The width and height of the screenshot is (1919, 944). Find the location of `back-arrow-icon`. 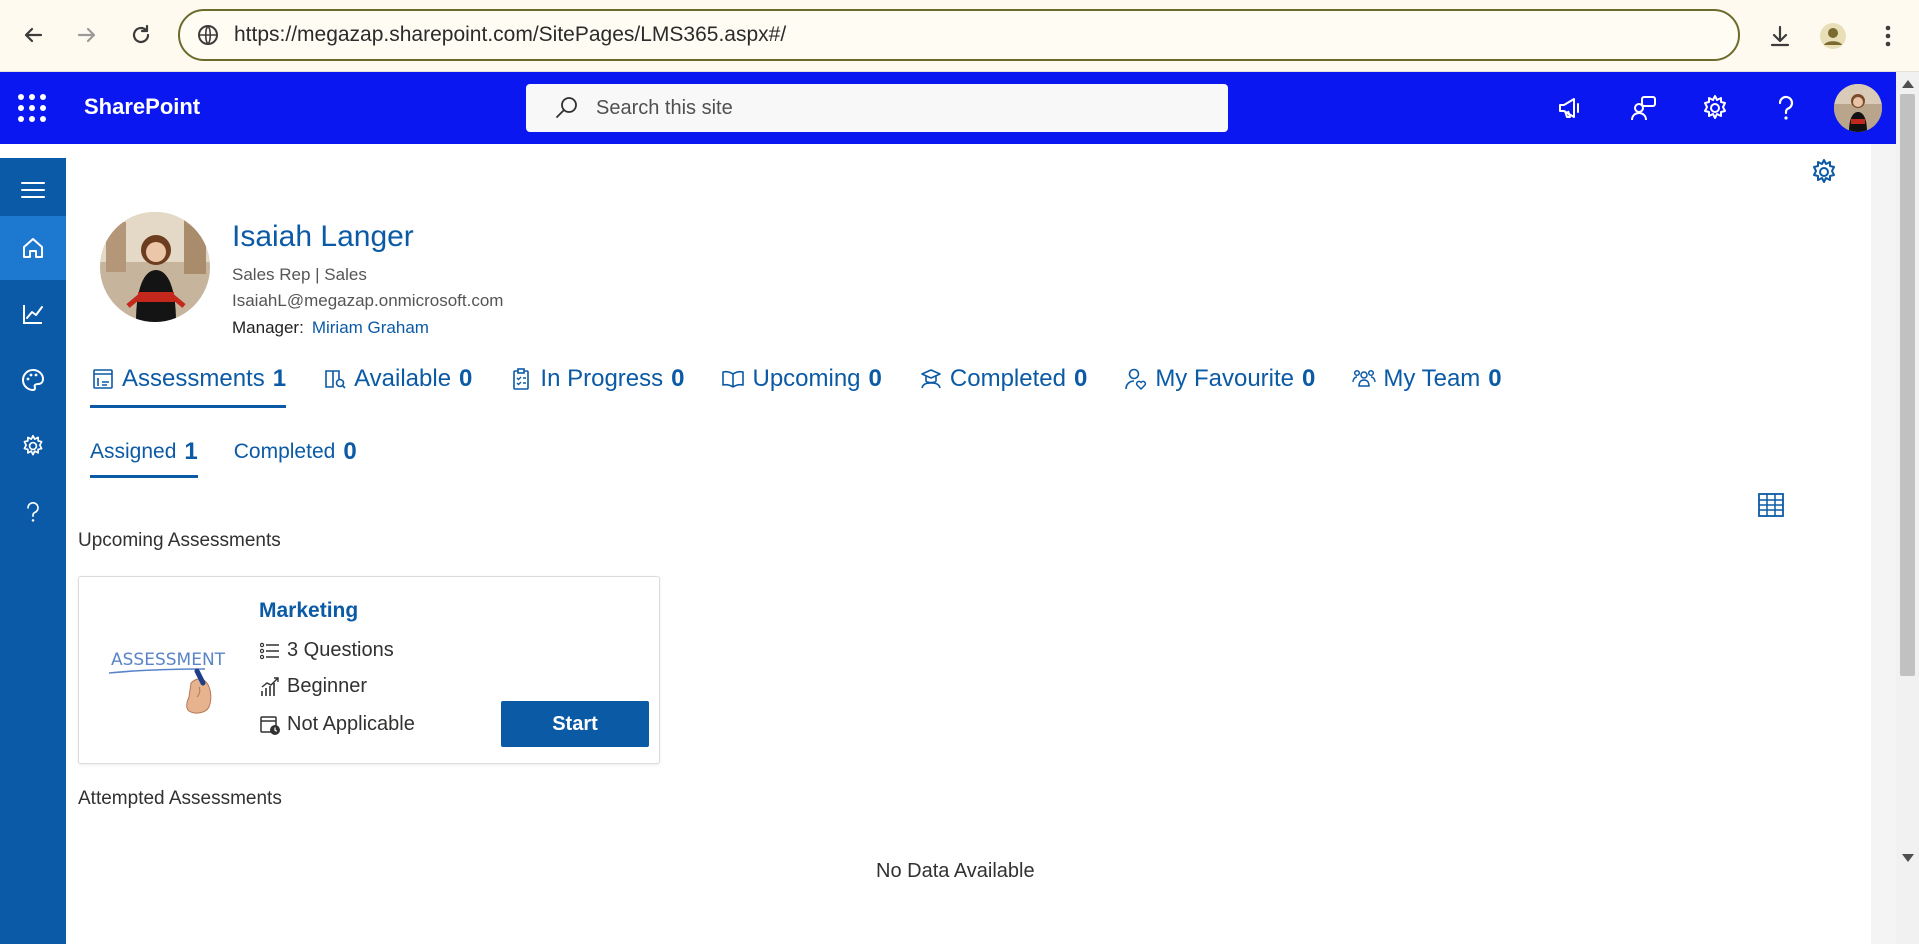

back-arrow-icon is located at coordinates (33, 35).